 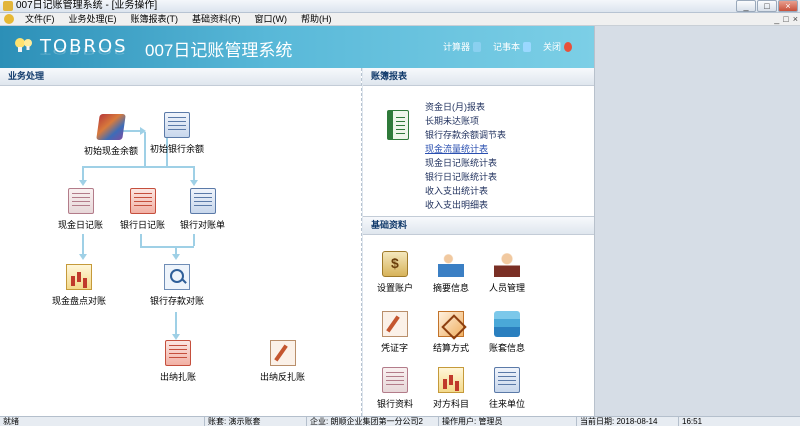 What do you see at coordinates (394, 332) in the screenshot?
I see `voucher-type-node: 凭证字` at bounding box center [394, 332].